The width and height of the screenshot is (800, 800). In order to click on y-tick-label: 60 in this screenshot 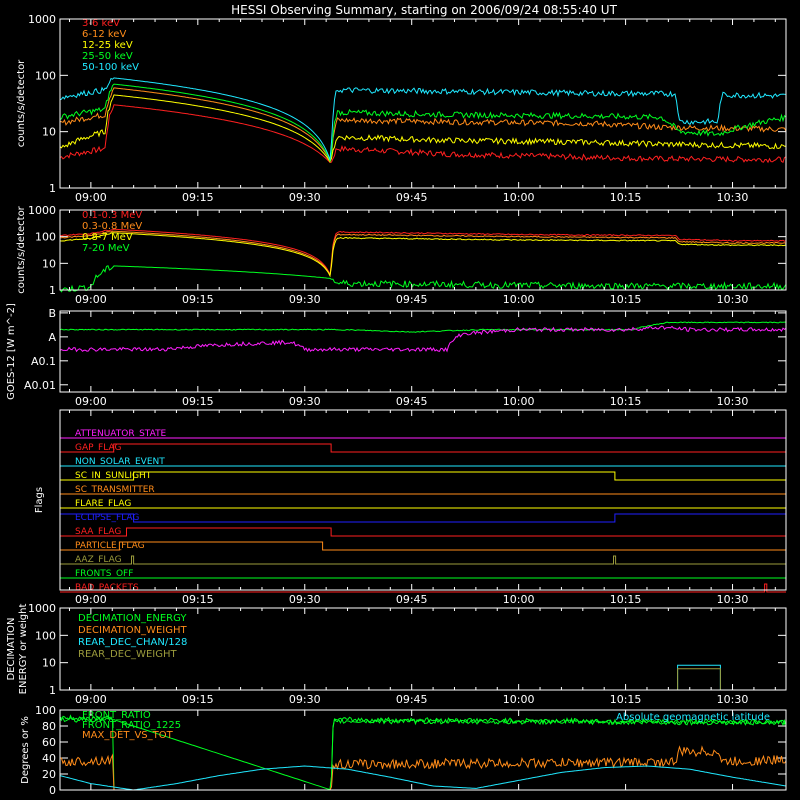, I will do `click(49, 742)`.